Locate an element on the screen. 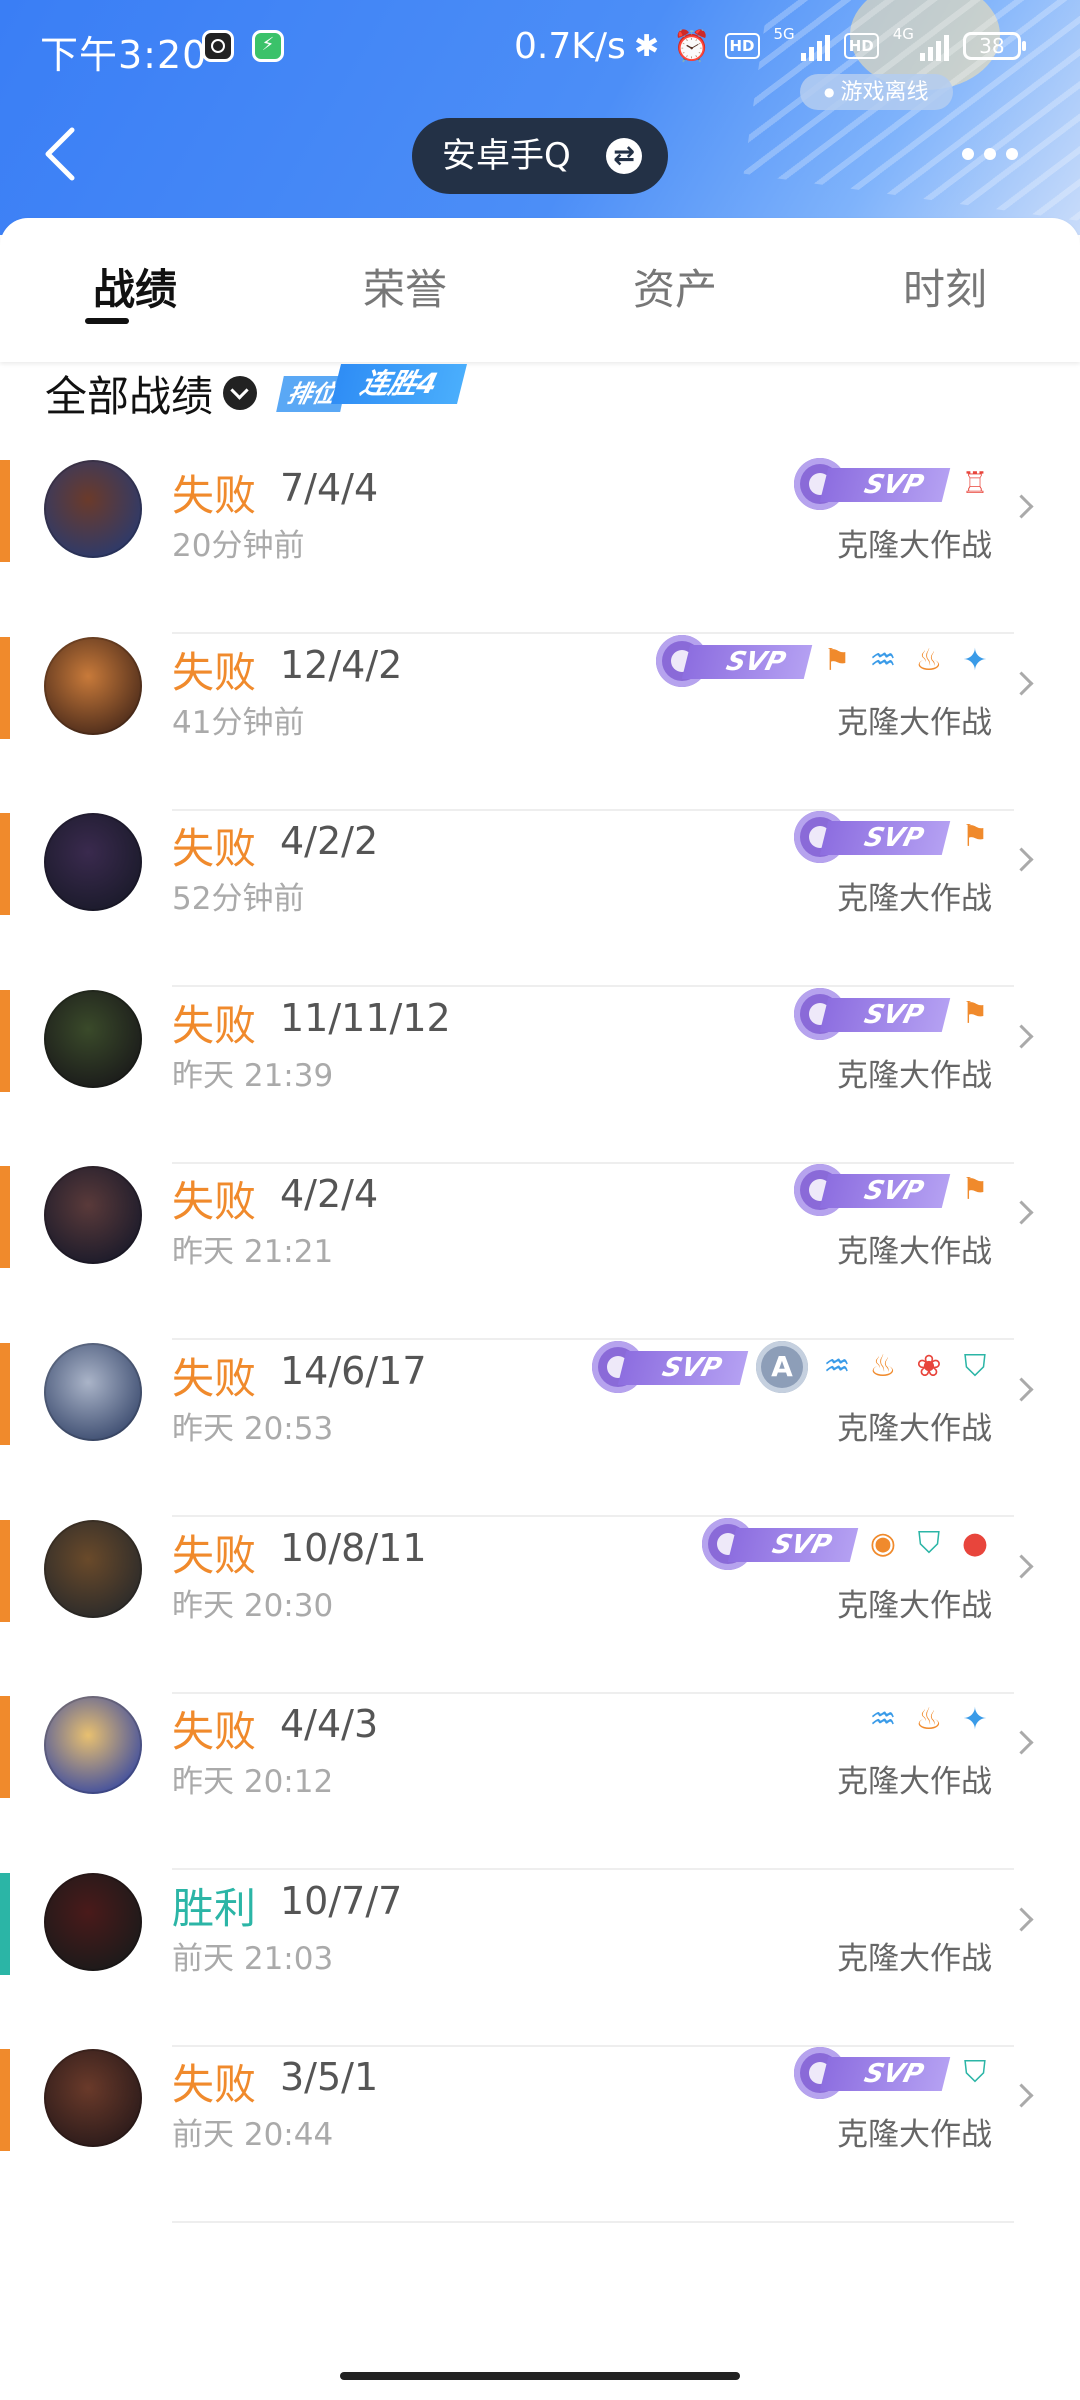 This screenshot has height=2400, width=1080. bluetooth-icon: ✱ is located at coordinates (647, 46).